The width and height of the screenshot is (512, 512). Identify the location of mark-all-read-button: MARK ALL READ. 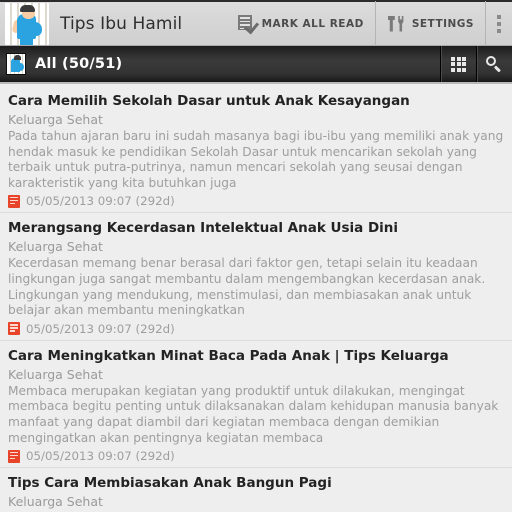
(301, 23).